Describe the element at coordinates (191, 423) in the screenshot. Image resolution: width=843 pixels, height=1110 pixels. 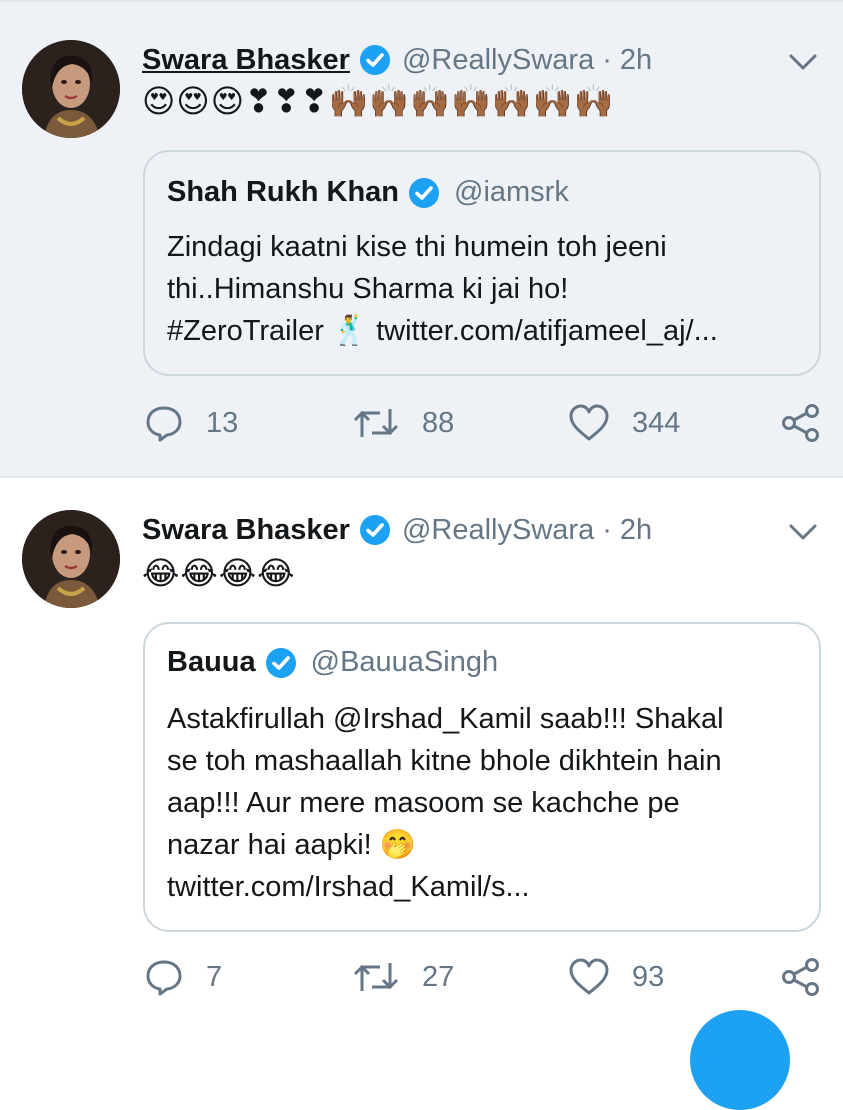
I see `reply-button: 13` at that location.